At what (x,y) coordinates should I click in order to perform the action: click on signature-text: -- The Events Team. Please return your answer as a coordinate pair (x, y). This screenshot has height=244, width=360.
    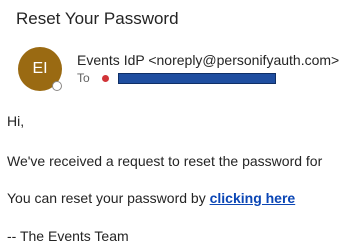
    Looking at the image, I should click on (68, 236).